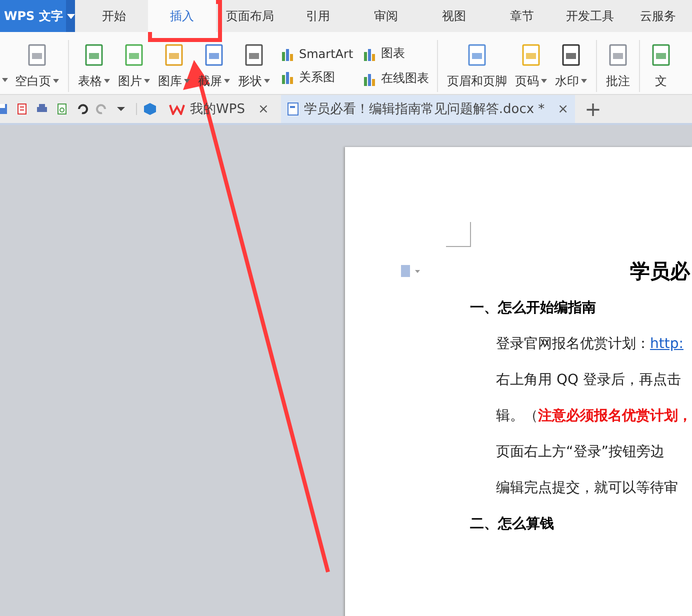 The image size is (692, 616). Describe the element at coordinates (317, 77) in the screenshot. I see `ribbon-button: 关系图` at that location.